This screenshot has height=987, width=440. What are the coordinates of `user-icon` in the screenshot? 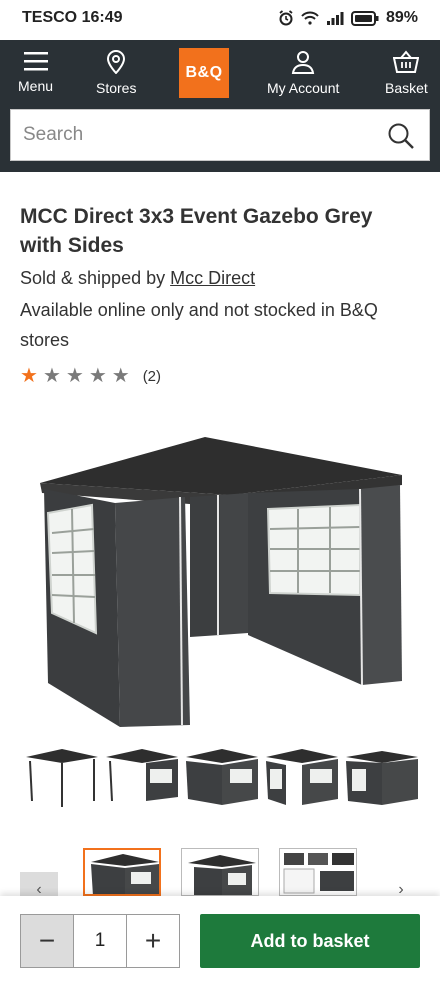 It's located at (303, 62).